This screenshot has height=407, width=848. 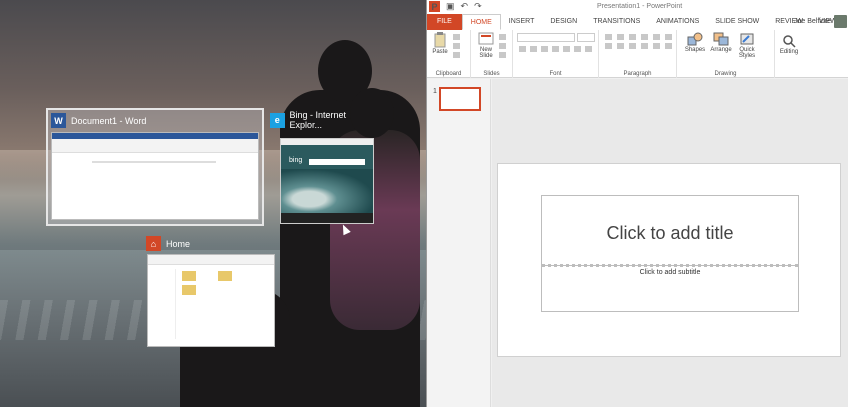 I want to click on font-family-select, so click(x=546, y=37).